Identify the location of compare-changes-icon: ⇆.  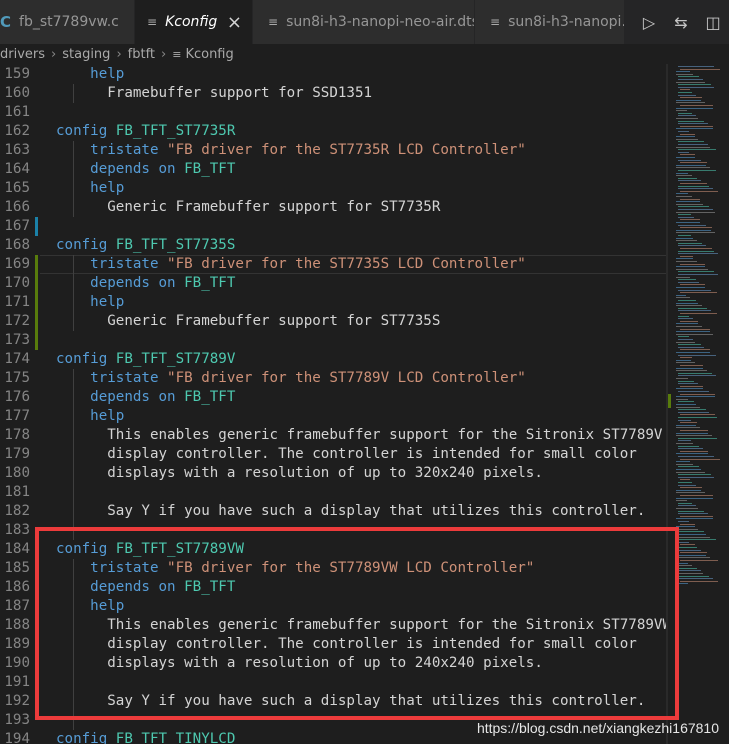
(681, 22).